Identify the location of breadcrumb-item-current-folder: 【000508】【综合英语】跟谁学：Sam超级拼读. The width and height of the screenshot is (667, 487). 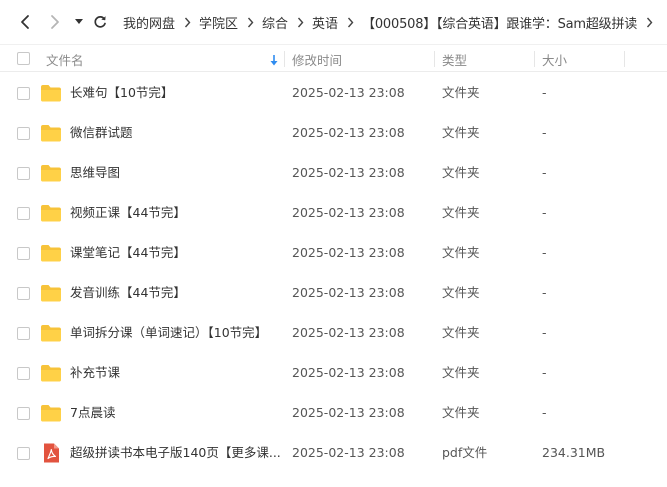
(499, 22).